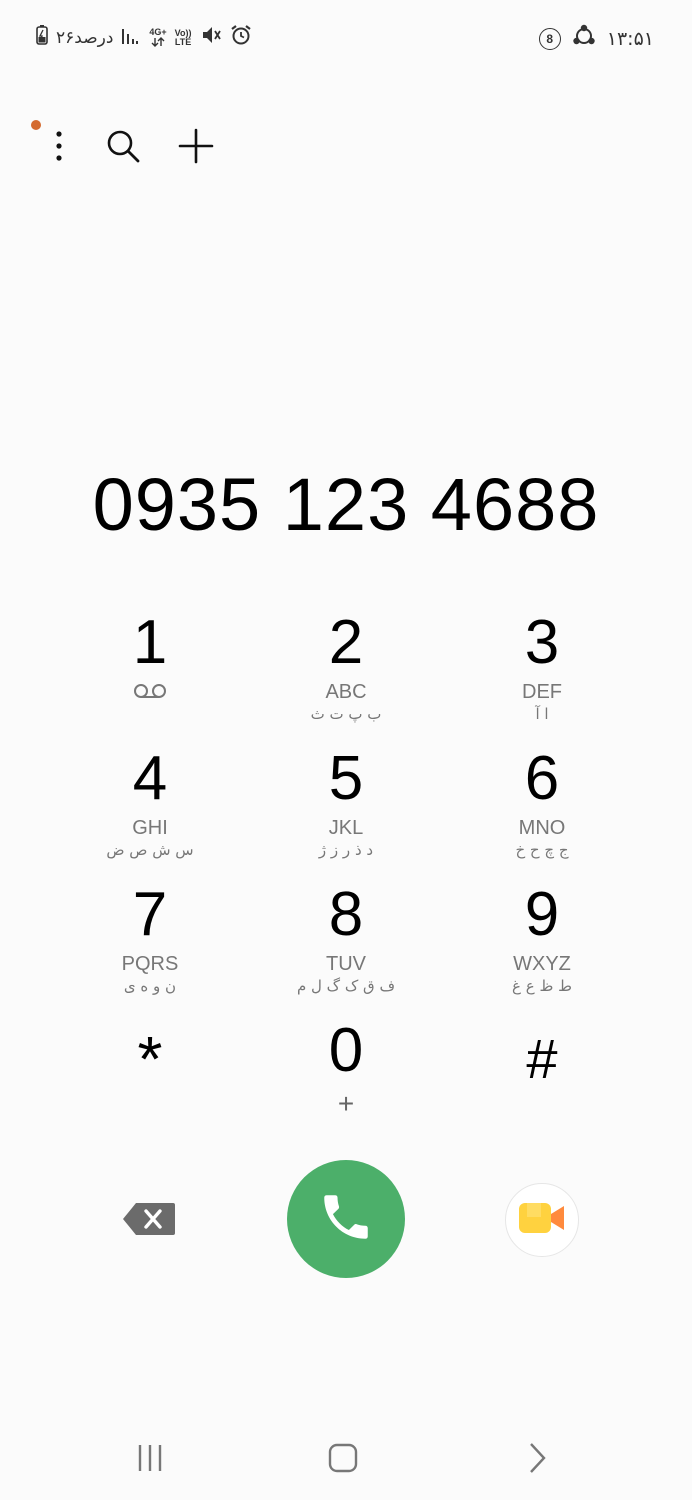 The height and width of the screenshot is (1500, 692). I want to click on key-4: 4 GHI س ش ص ض, so click(150, 809).